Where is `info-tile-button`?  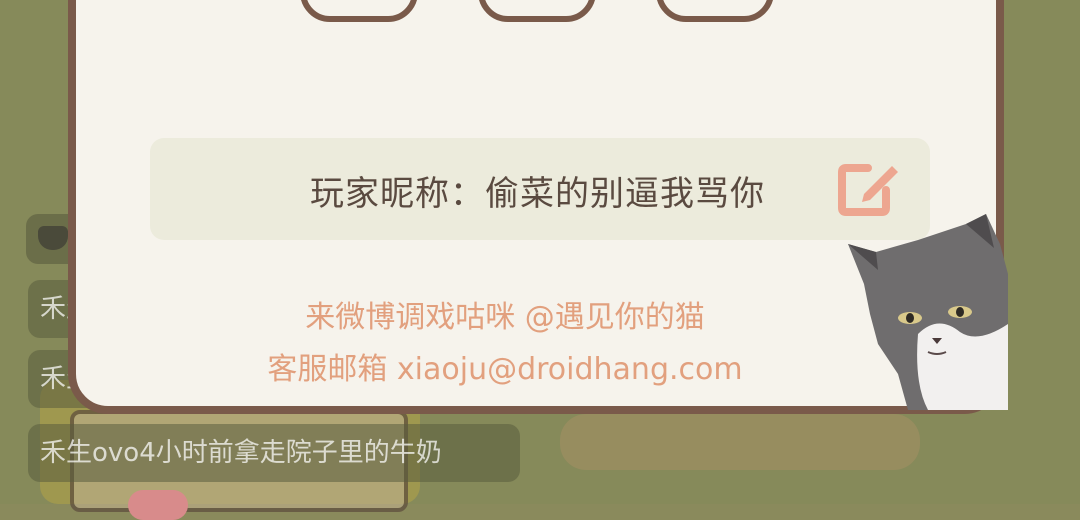
info-tile-button is located at coordinates (715, 11).